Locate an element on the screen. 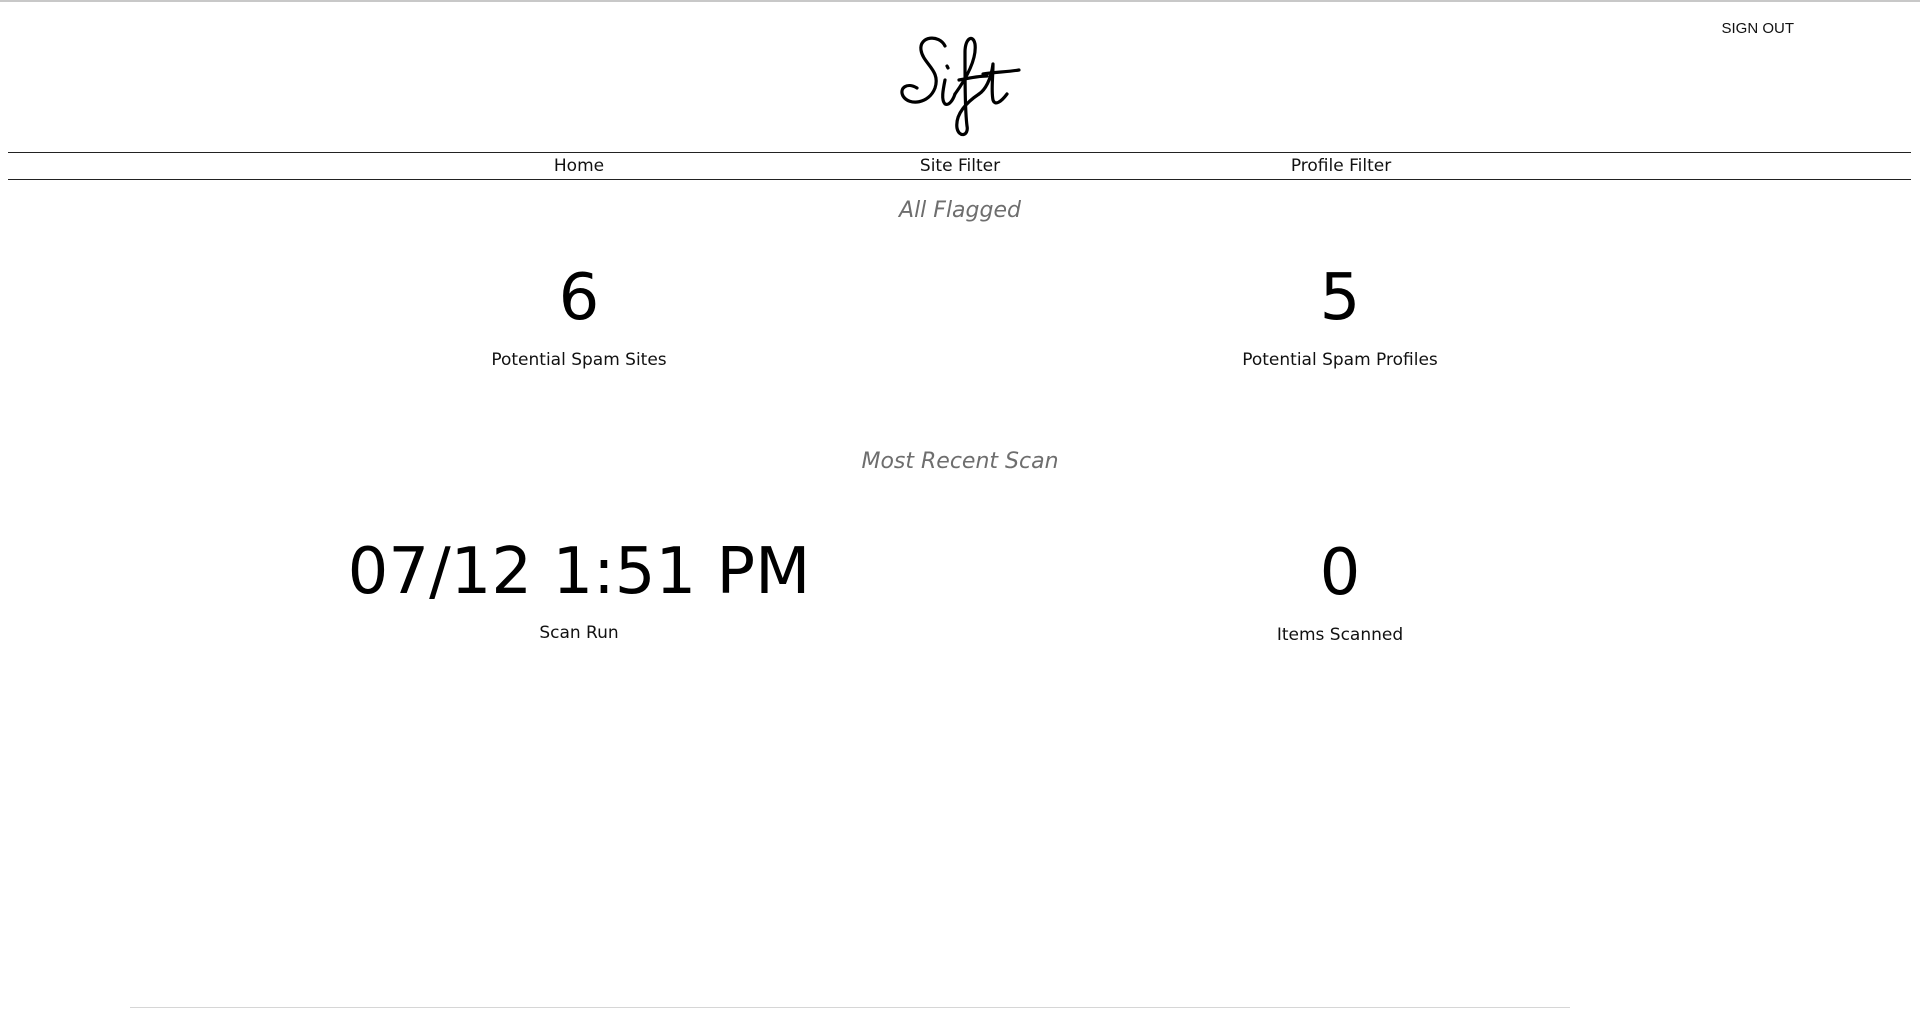 Image resolution: width=1920 pixels, height=1009 pixels. sift-logo is located at coordinates (960, 85).